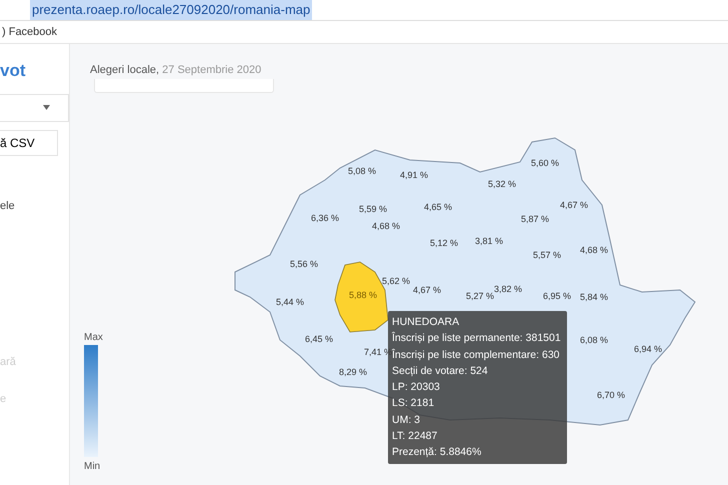  What do you see at coordinates (414, 175) in the screenshot?
I see `county-value: 4,91 %` at bounding box center [414, 175].